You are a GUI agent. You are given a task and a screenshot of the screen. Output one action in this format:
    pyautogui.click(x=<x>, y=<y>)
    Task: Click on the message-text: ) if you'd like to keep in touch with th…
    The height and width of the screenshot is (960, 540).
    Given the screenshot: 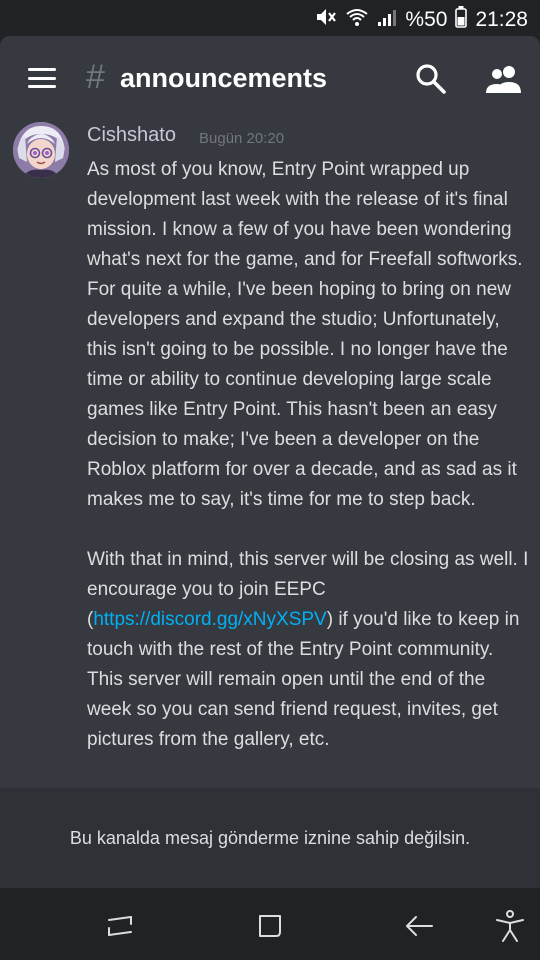 What is the action you would take?
    pyautogui.click(x=303, y=679)
    